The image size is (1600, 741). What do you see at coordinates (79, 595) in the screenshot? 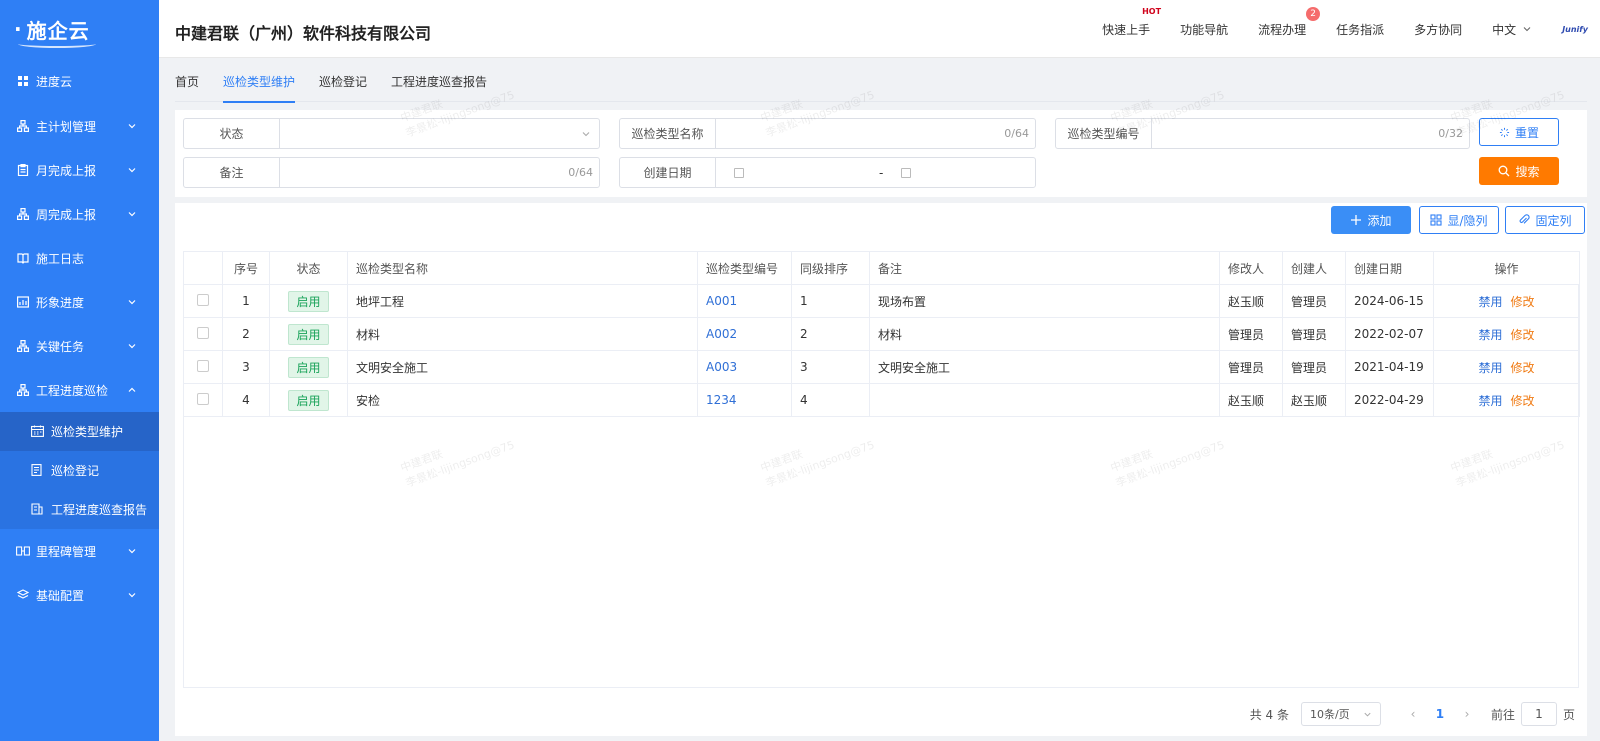
I see `sidebar-item-basic-config: 基础配置` at bounding box center [79, 595].